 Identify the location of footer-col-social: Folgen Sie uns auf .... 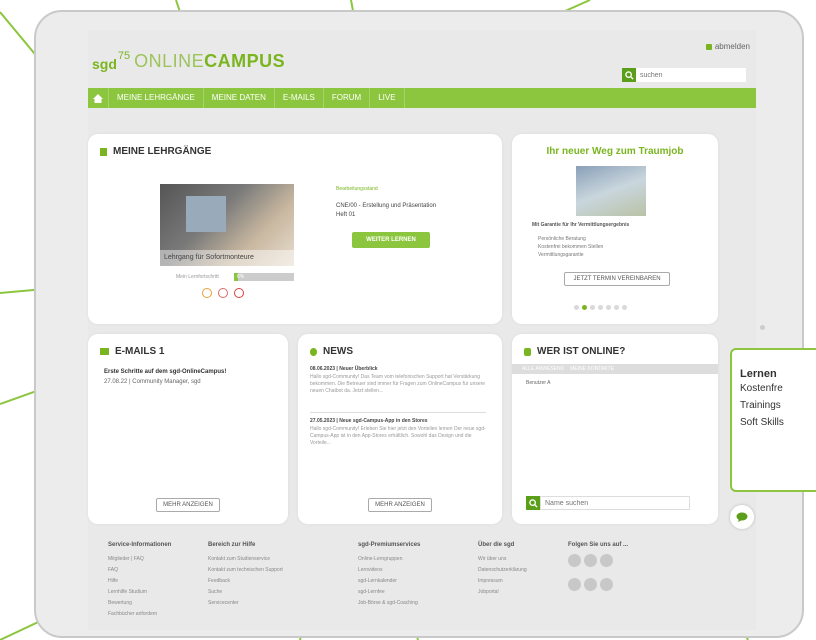
(598, 569).